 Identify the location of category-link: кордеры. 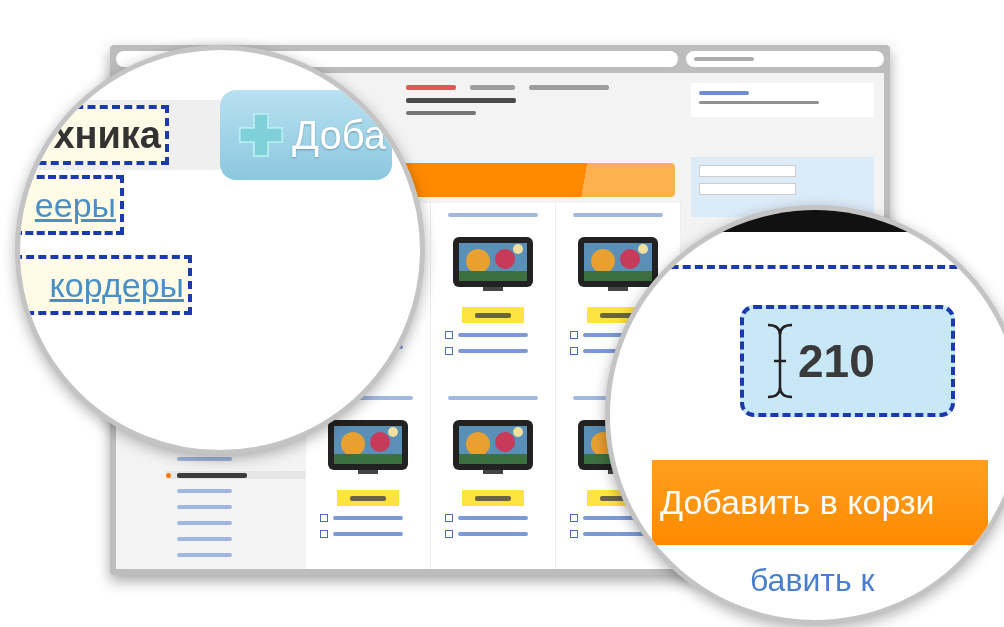
(106, 285).